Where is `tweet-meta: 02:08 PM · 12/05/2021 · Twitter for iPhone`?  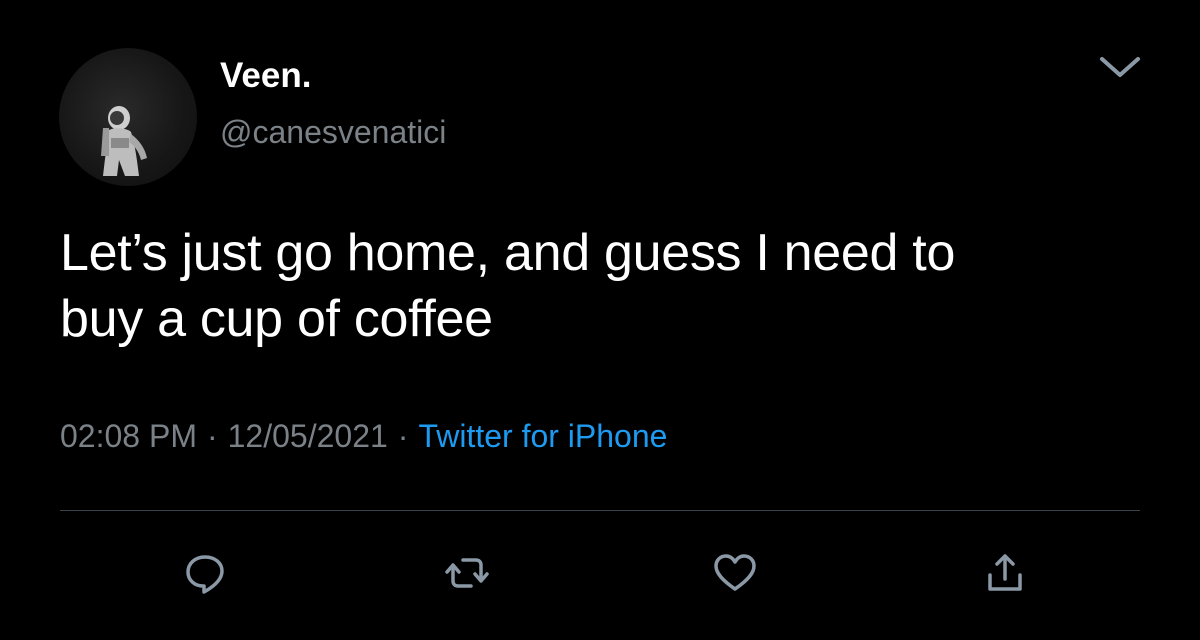
tweet-meta: 02:08 PM · 12/05/2021 · Twitter for iPhone is located at coordinates (363, 436).